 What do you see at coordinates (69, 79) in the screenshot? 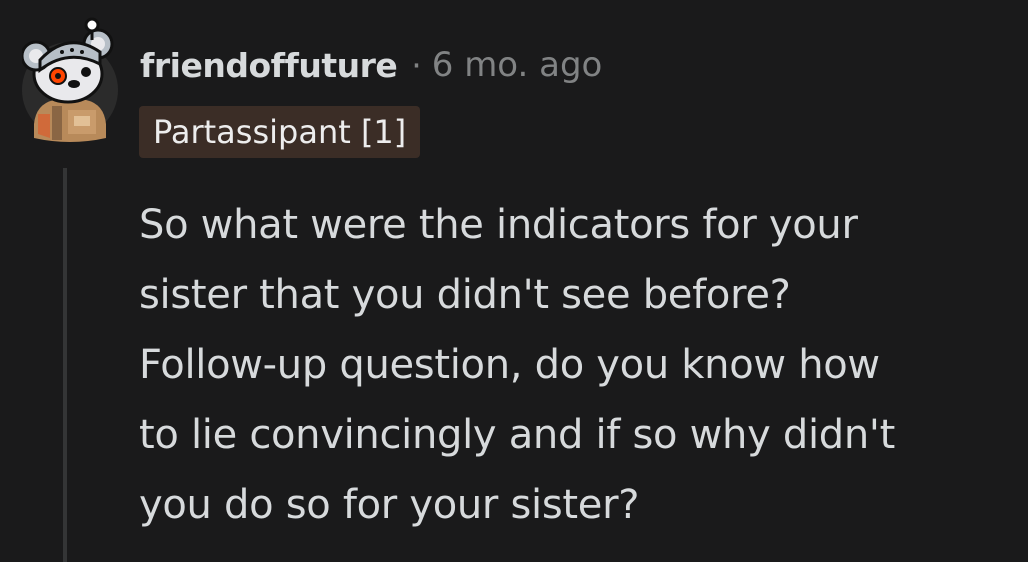
I see `koala-avatar-icon` at bounding box center [69, 79].